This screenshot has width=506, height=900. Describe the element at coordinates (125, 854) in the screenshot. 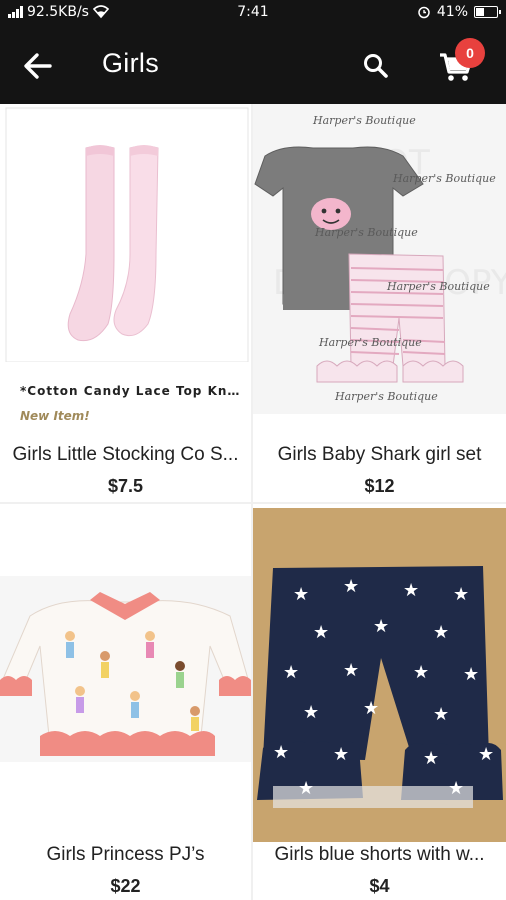

I see `product-name: Girls Princess PJ’s` at that location.